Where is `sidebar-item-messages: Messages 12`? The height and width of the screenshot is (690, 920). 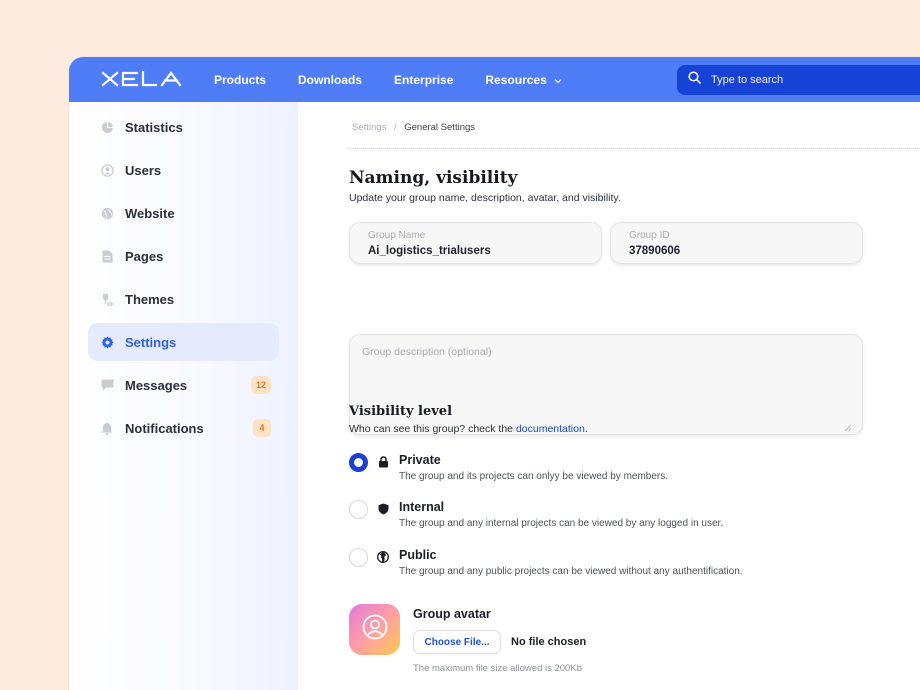
sidebar-item-messages: Messages 12 is located at coordinates (183, 385).